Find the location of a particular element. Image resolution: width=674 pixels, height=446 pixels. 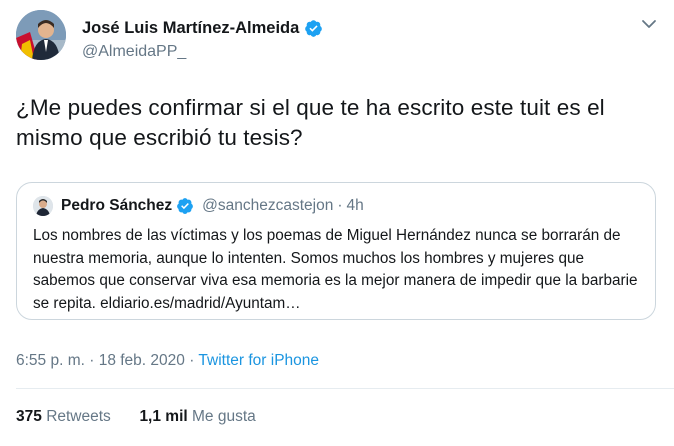

chevron-down-icon is located at coordinates (649, 24).